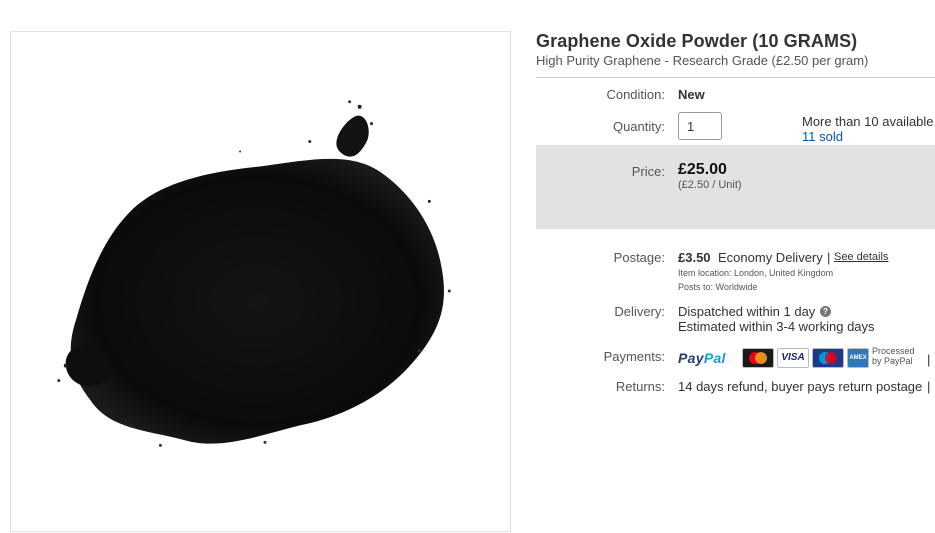  I want to click on price-label: Price:, so click(648, 171).